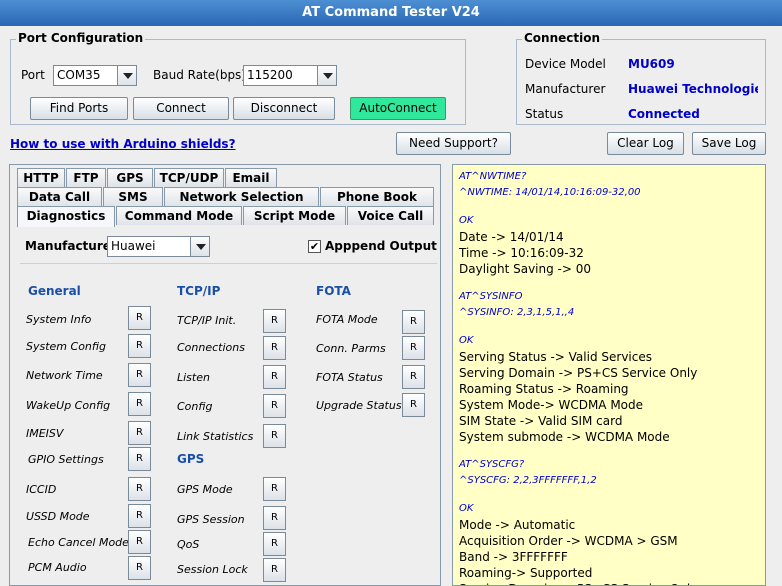  I want to click on tcpip-config-run-button: R, so click(274, 406).